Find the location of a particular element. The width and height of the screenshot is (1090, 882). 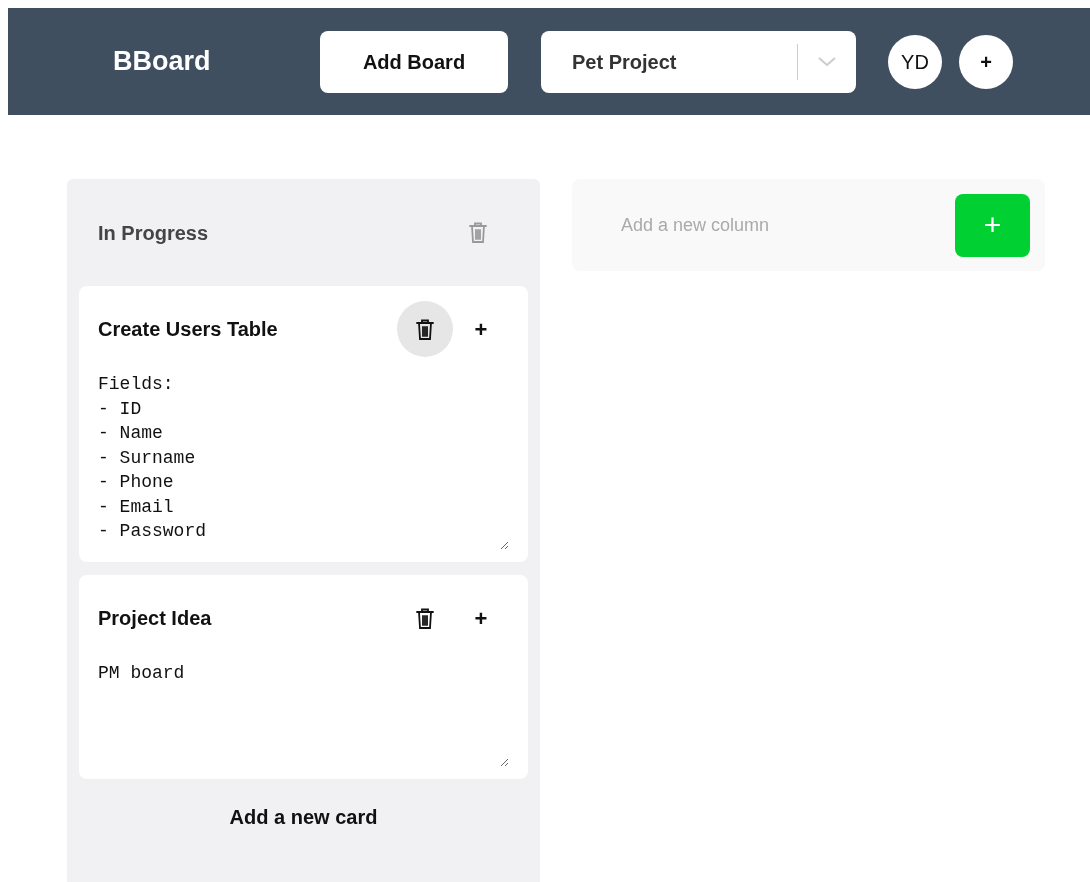

task-card: Project Idea + PM board is located at coordinates (303, 677).